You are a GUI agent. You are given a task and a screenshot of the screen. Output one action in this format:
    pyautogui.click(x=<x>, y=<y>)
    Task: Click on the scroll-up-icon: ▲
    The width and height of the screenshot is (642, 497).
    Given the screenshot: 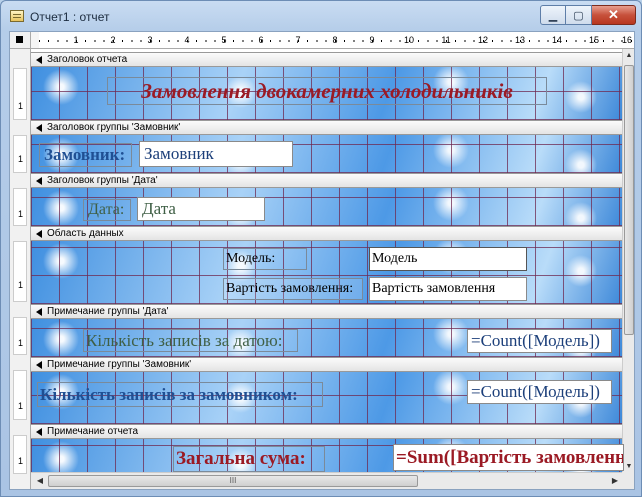 What is the action you would take?
    pyautogui.click(x=629, y=56)
    